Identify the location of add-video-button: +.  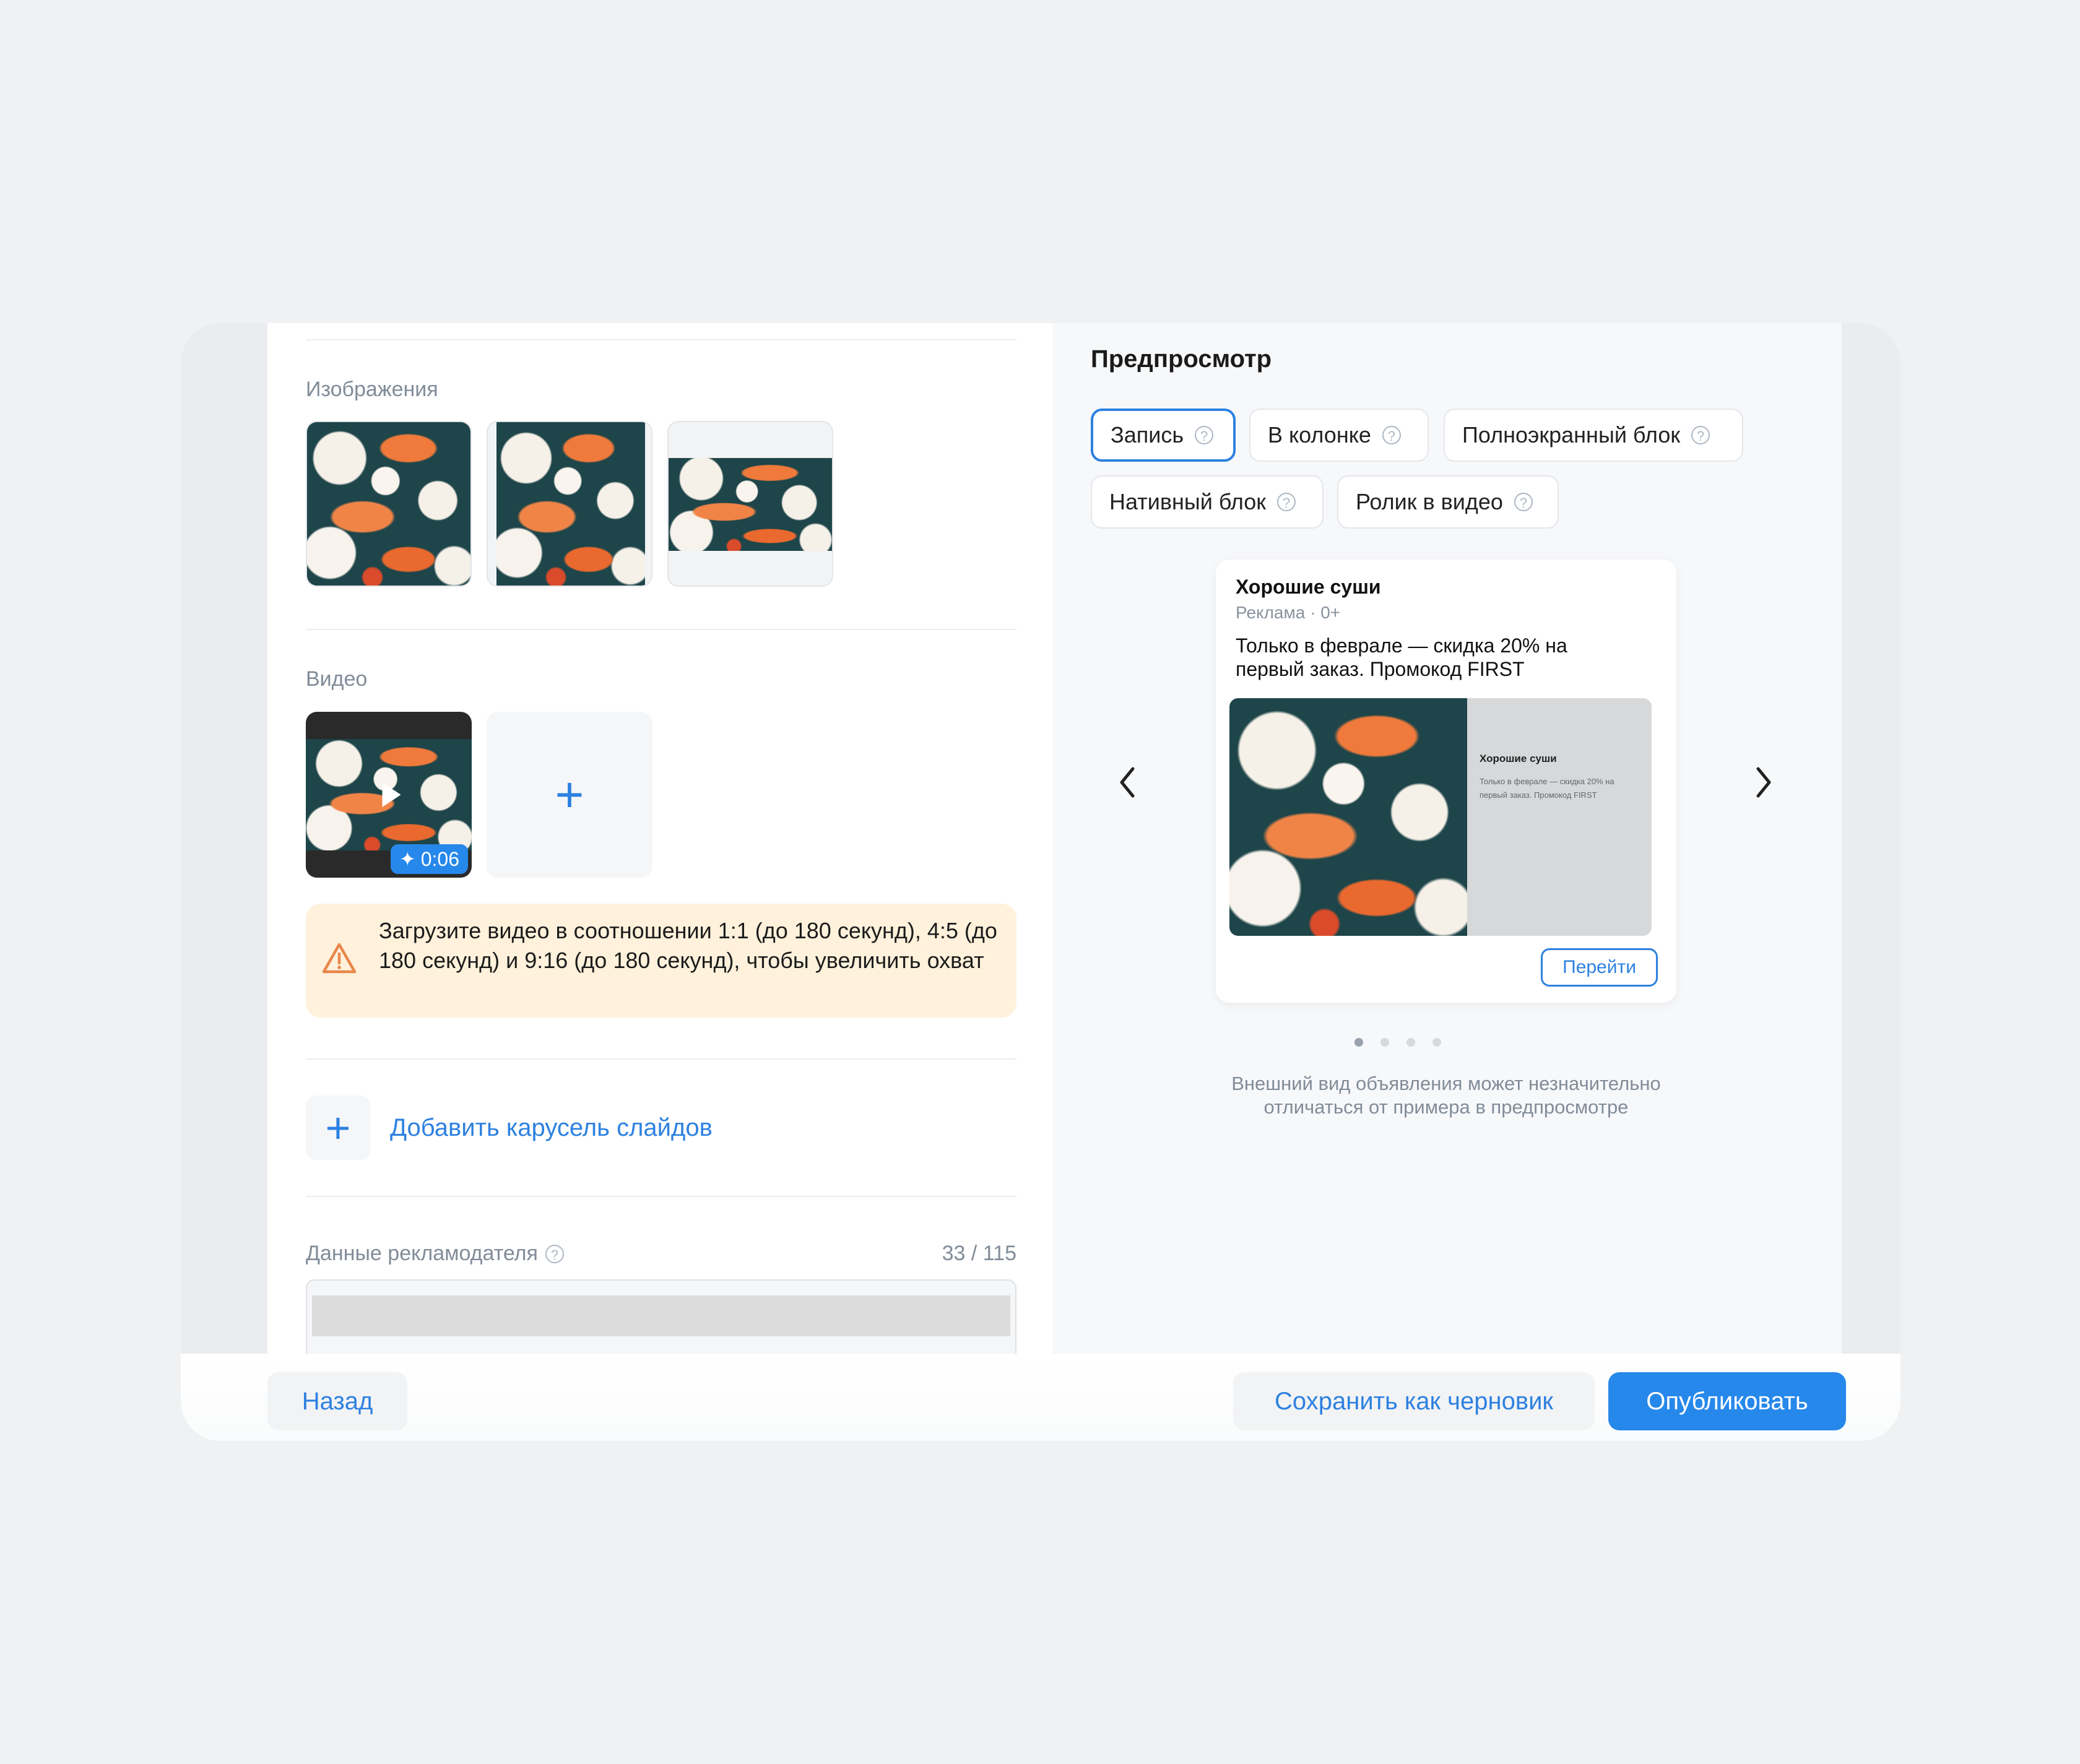
(569, 795).